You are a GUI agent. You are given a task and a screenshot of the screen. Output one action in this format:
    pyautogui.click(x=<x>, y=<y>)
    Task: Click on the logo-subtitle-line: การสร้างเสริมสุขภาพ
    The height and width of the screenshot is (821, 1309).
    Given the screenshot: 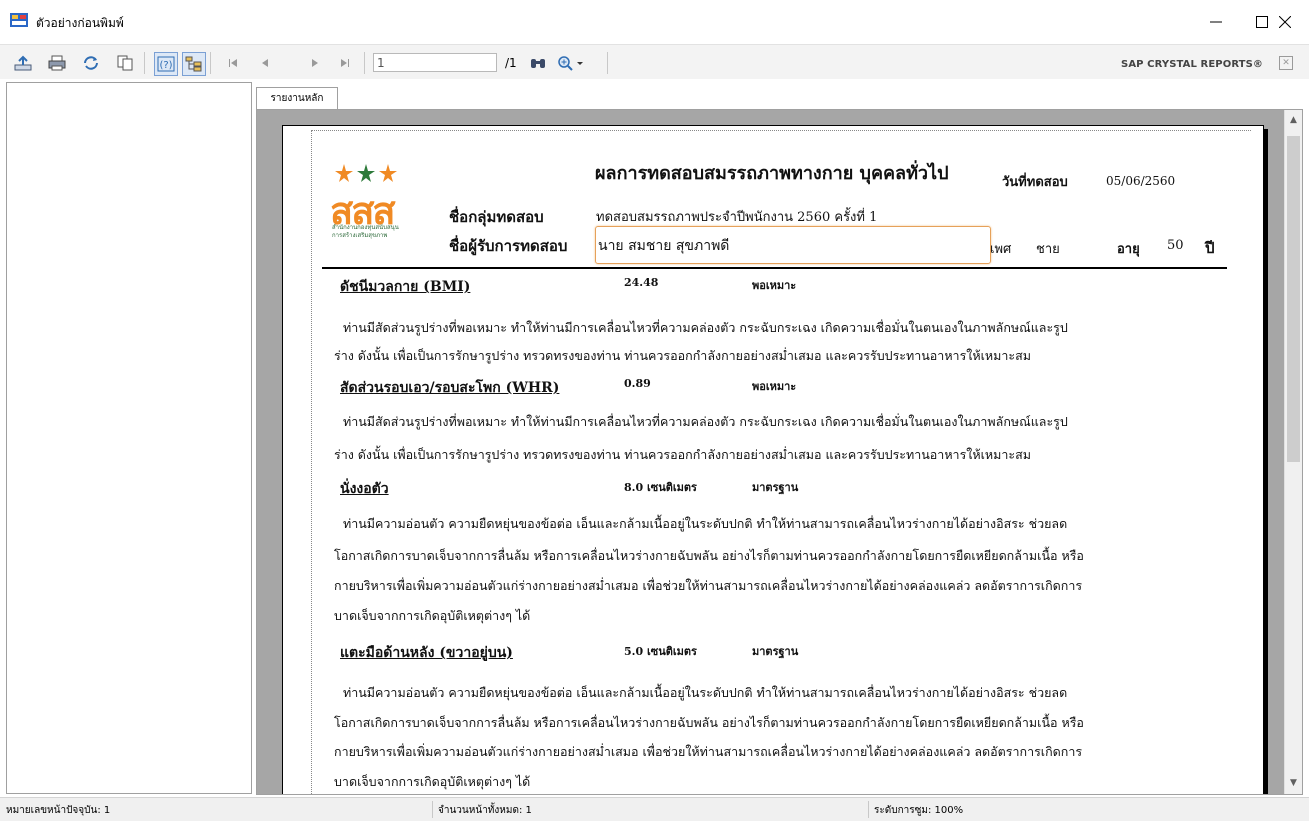 What is the action you would take?
    pyautogui.click(x=360, y=235)
    